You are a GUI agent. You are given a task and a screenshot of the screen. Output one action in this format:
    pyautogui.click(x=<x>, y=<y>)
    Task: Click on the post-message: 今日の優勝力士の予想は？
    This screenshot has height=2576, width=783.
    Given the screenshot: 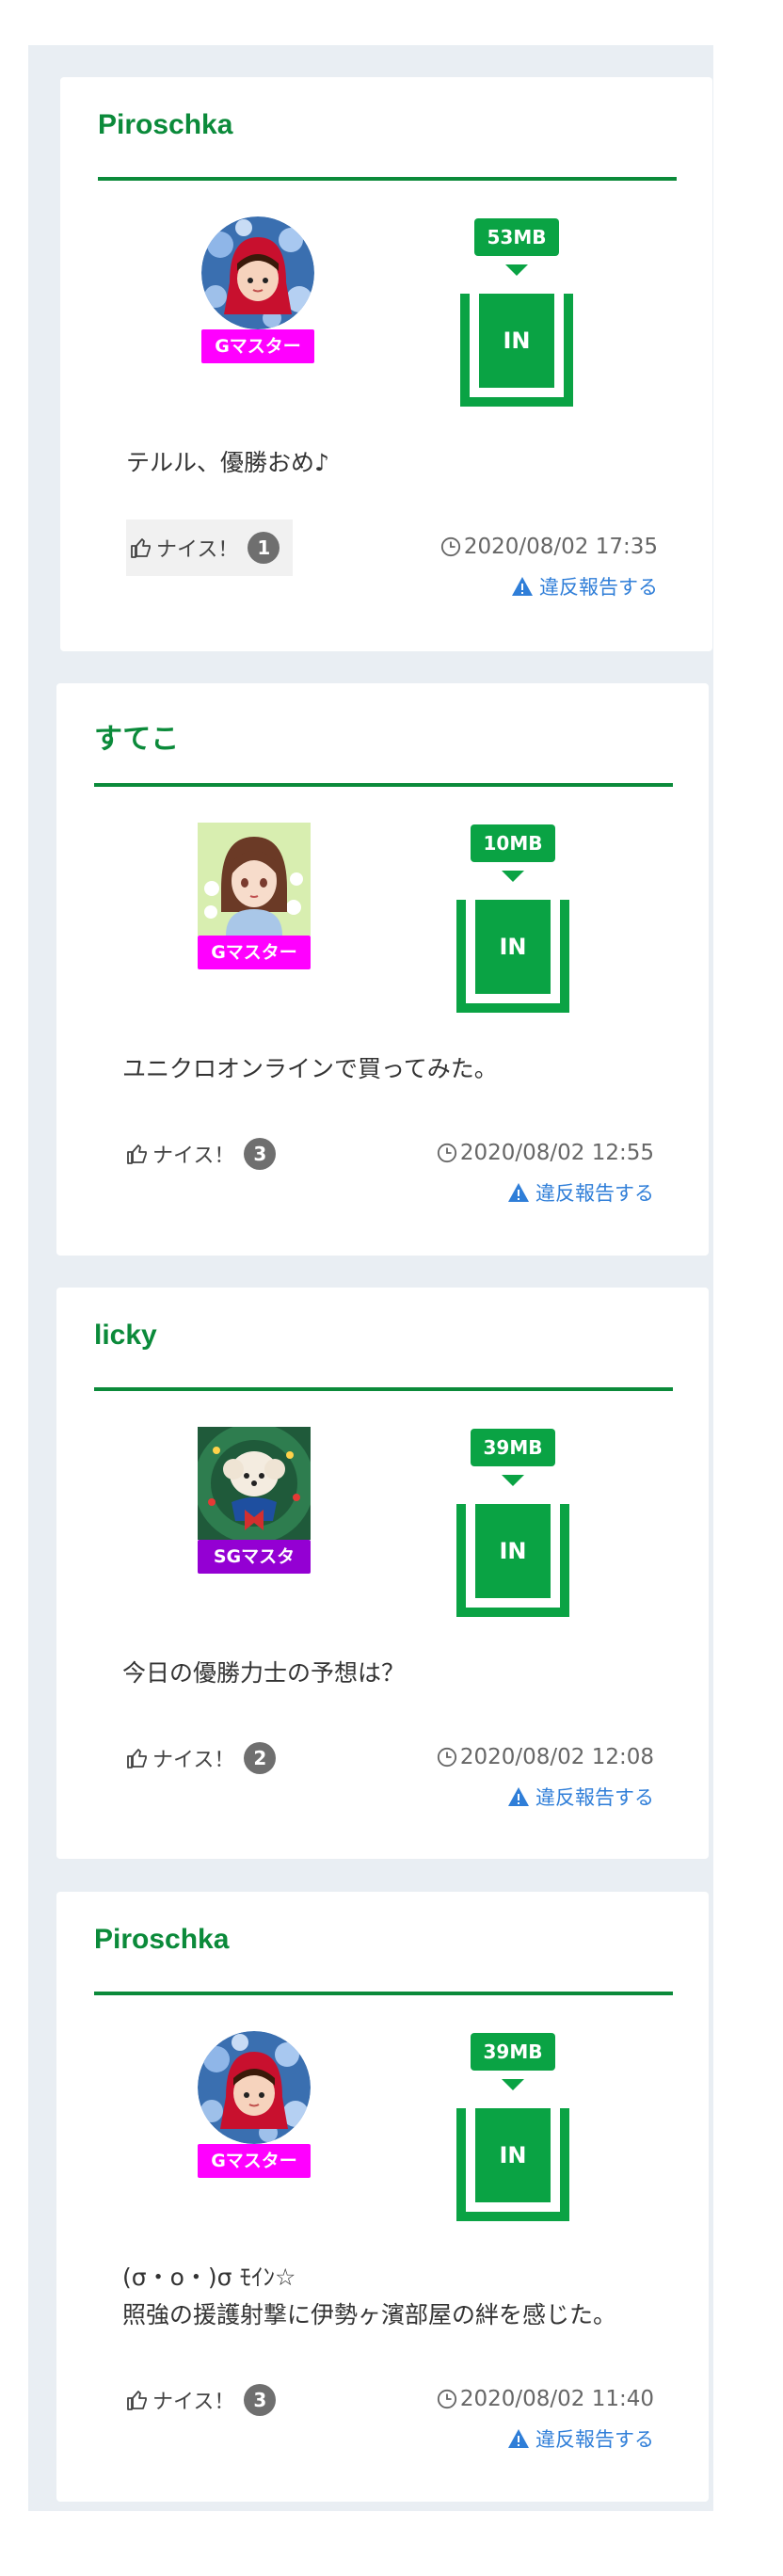 What is the action you would take?
    pyautogui.click(x=264, y=1673)
    